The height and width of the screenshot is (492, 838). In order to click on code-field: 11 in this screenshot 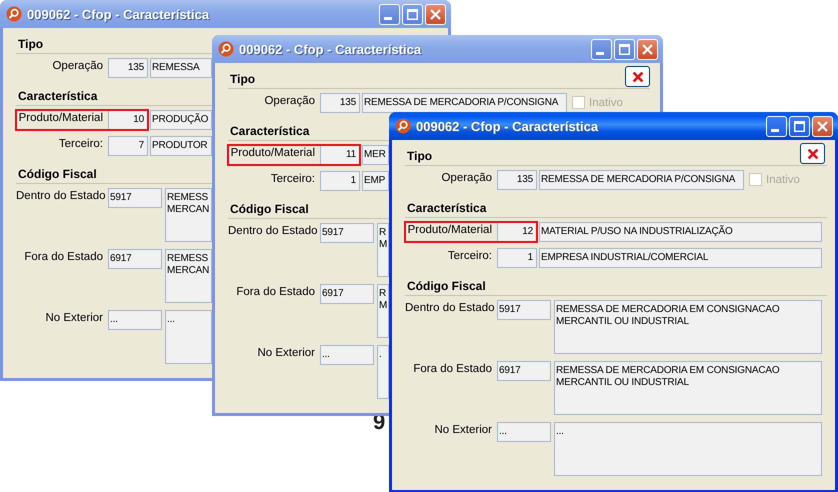, I will do `click(340, 155)`.